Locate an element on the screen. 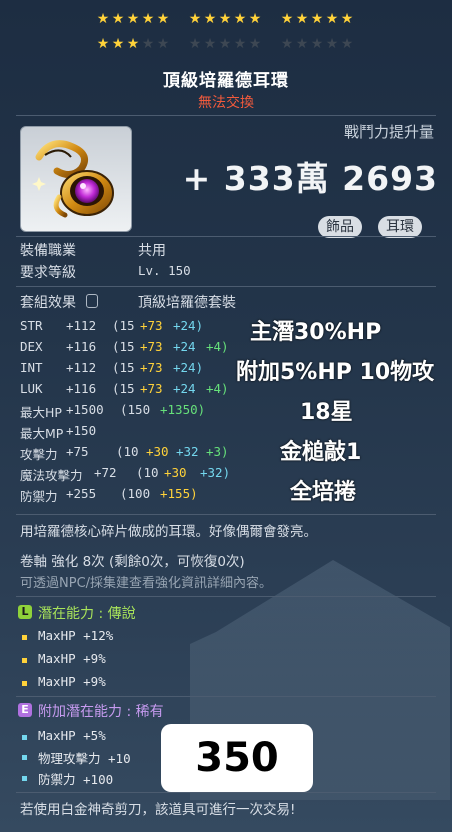 This screenshot has width=452, height=832. item-icon-box is located at coordinates (76, 179).